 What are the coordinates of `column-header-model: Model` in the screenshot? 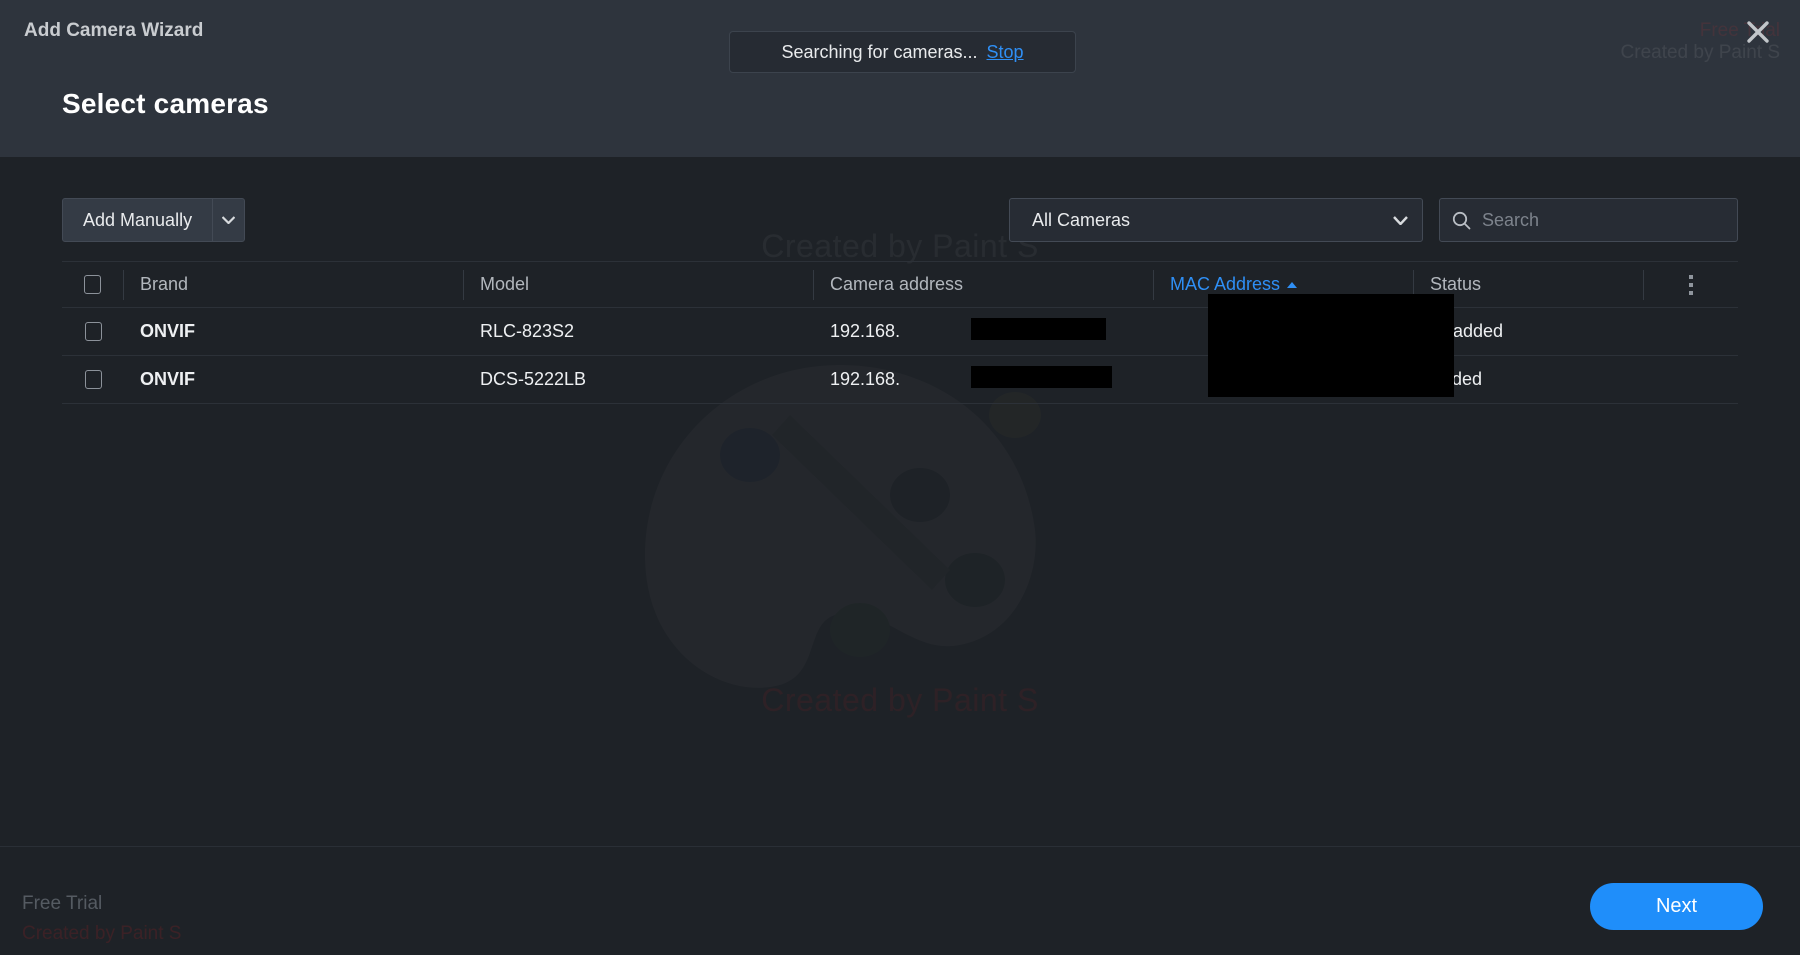 It's located at (639, 284).